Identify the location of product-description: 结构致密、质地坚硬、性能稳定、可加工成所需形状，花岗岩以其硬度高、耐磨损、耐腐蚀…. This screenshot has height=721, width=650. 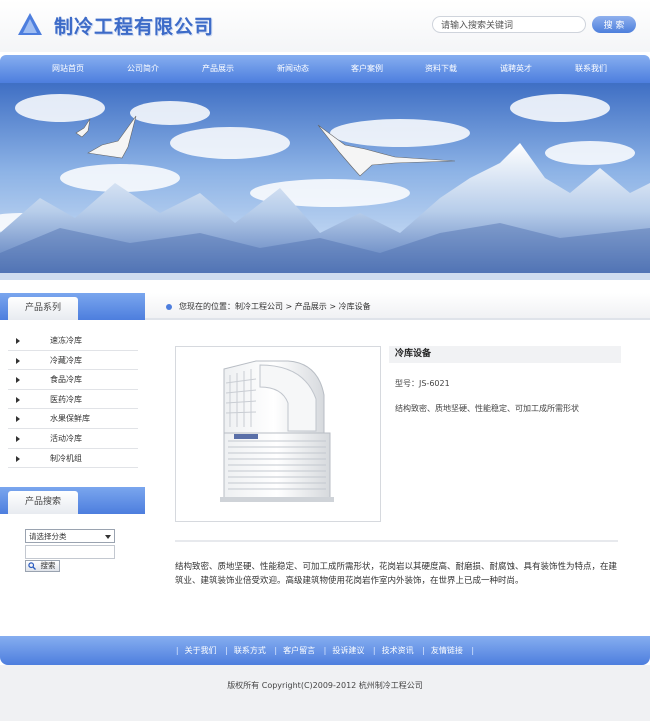
(396, 574).